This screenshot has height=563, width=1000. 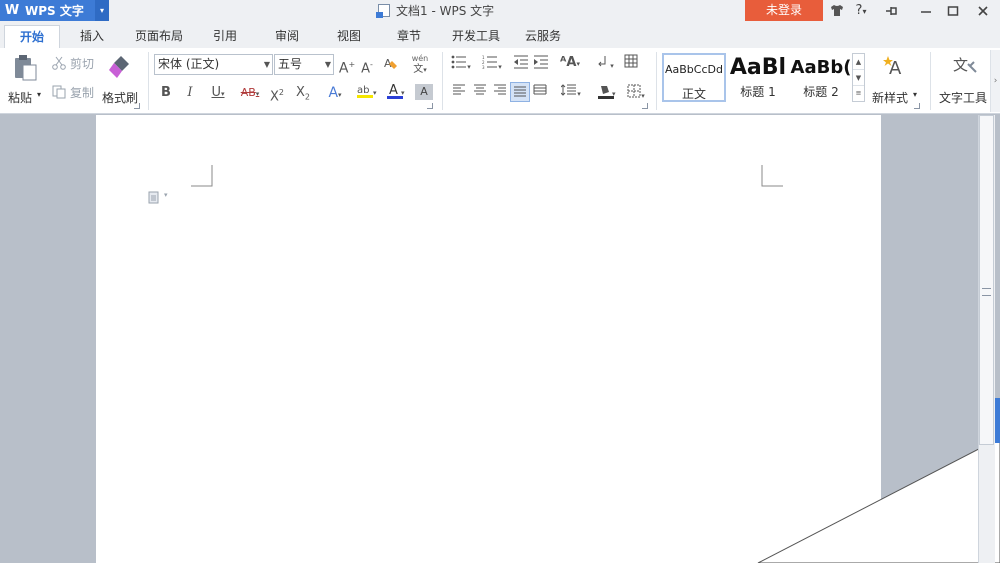 I want to click on new-style-caret-icon: ▾, so click(x=915, y=94).